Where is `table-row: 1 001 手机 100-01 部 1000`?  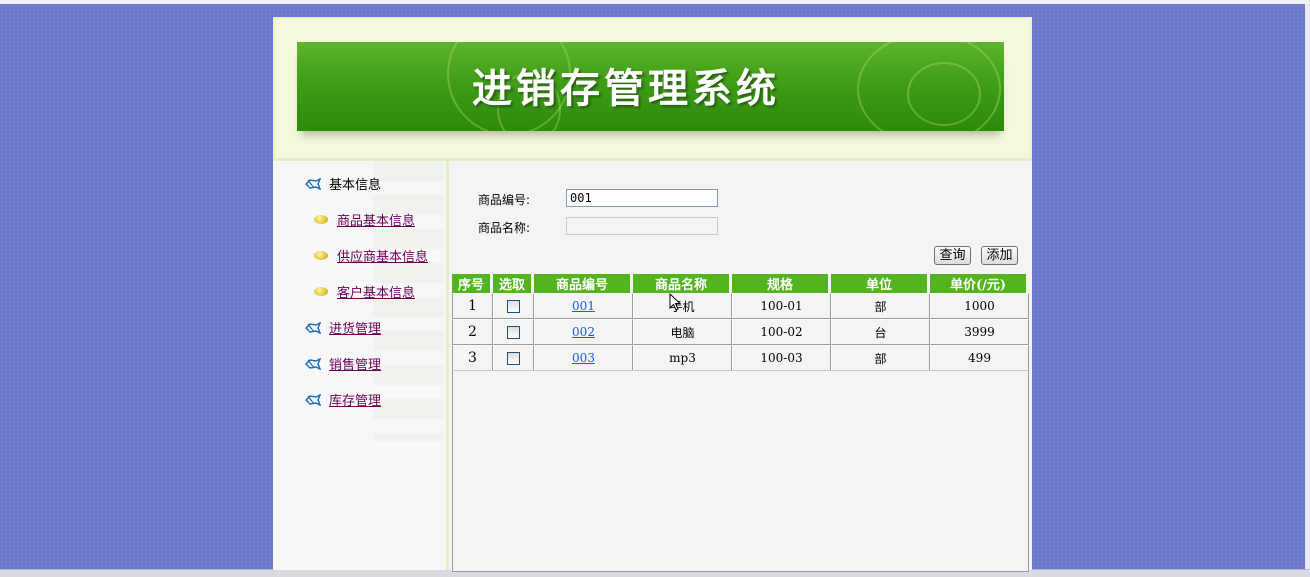
table-row: 1 001 手机 100-01 部 1000 is located at coordinates (740, 306).